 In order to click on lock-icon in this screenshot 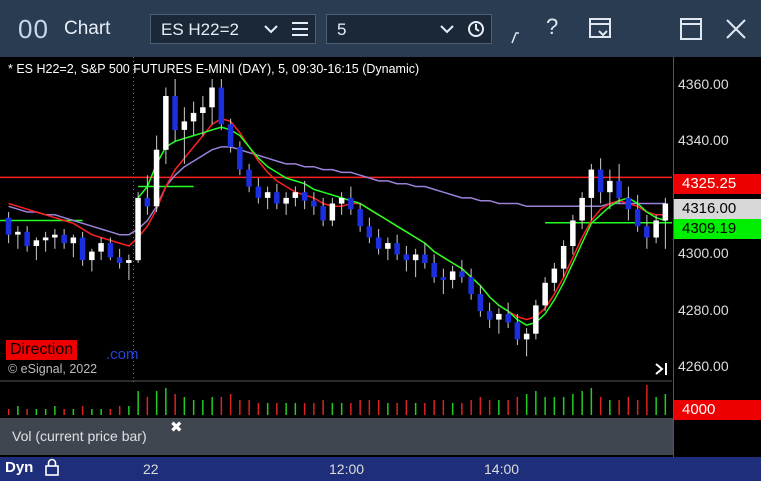, I will do `click(52, 467)`.